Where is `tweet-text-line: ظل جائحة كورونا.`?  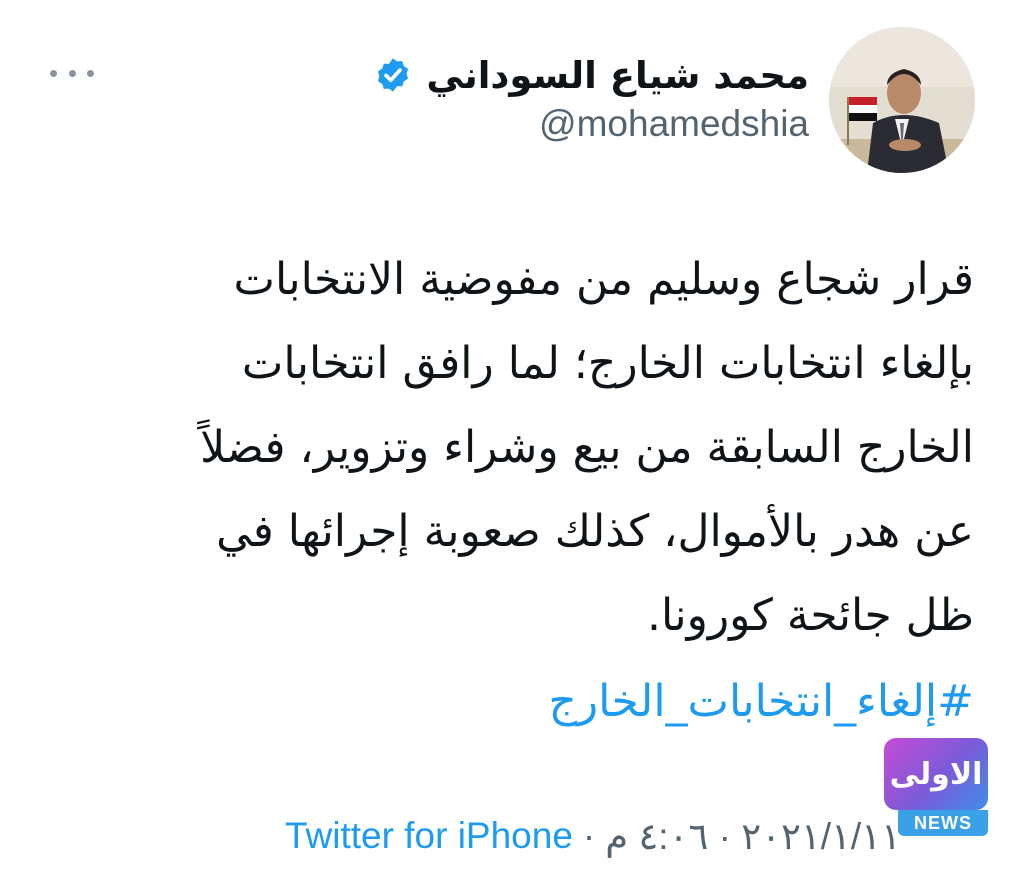
tweet-text-line: ظل جائحة كورونا. is located at coordinates (810, 615).